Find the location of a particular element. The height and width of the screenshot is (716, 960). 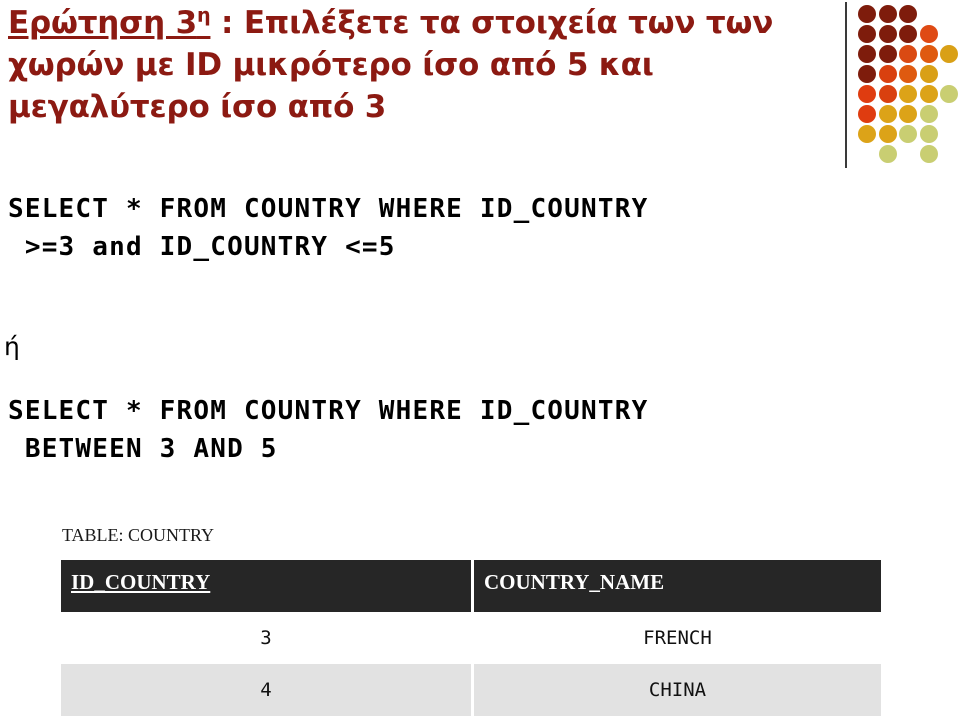

question-ordinal-superscript: η is located at coordinates (203, 15).